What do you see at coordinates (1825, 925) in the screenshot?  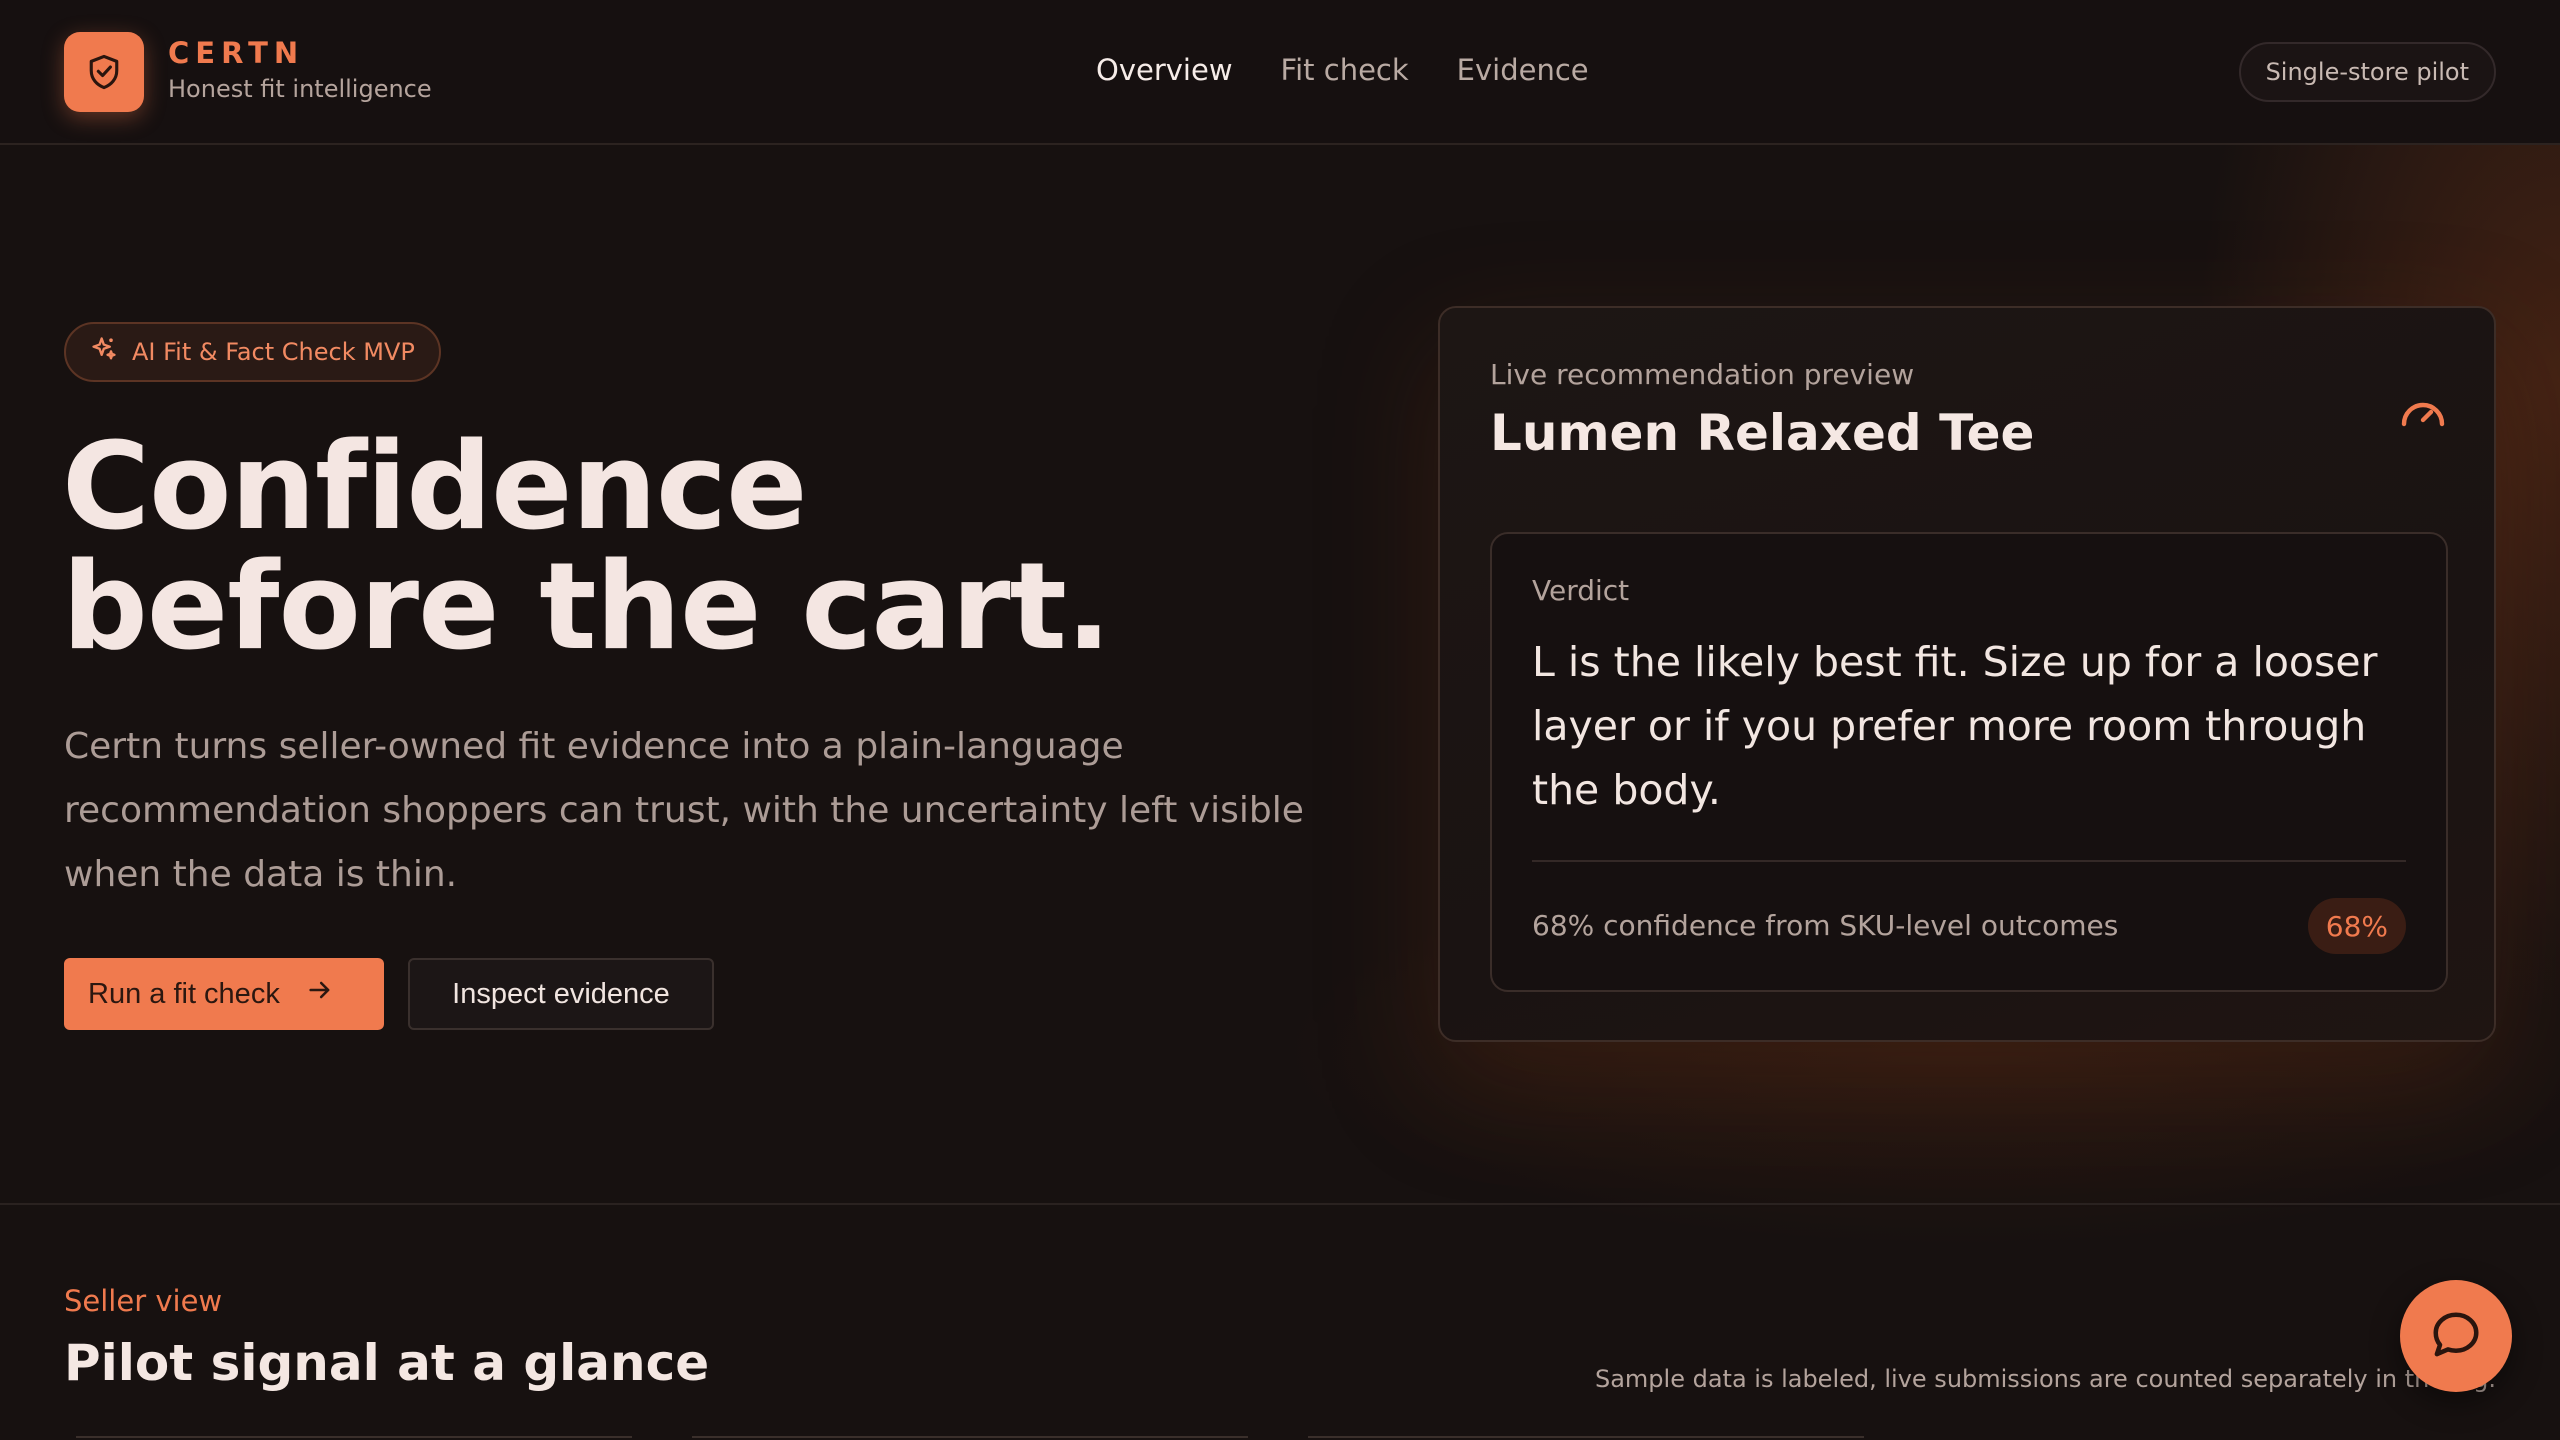 I see `confidence-text: 68% confidence from SKU-level outcomes` at bounding box center [1825, 925].